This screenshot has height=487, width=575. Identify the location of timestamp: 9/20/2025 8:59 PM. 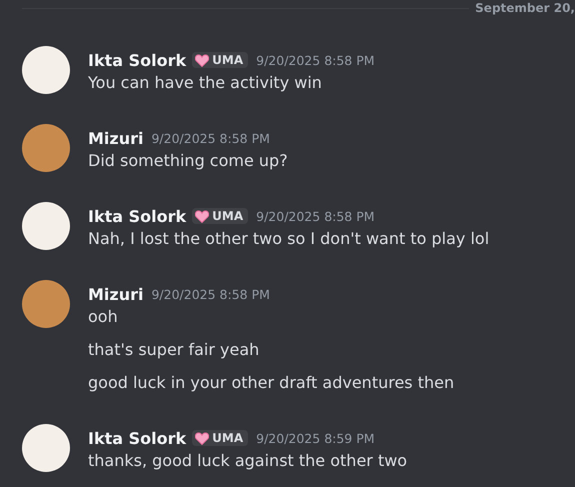
(315, 438).